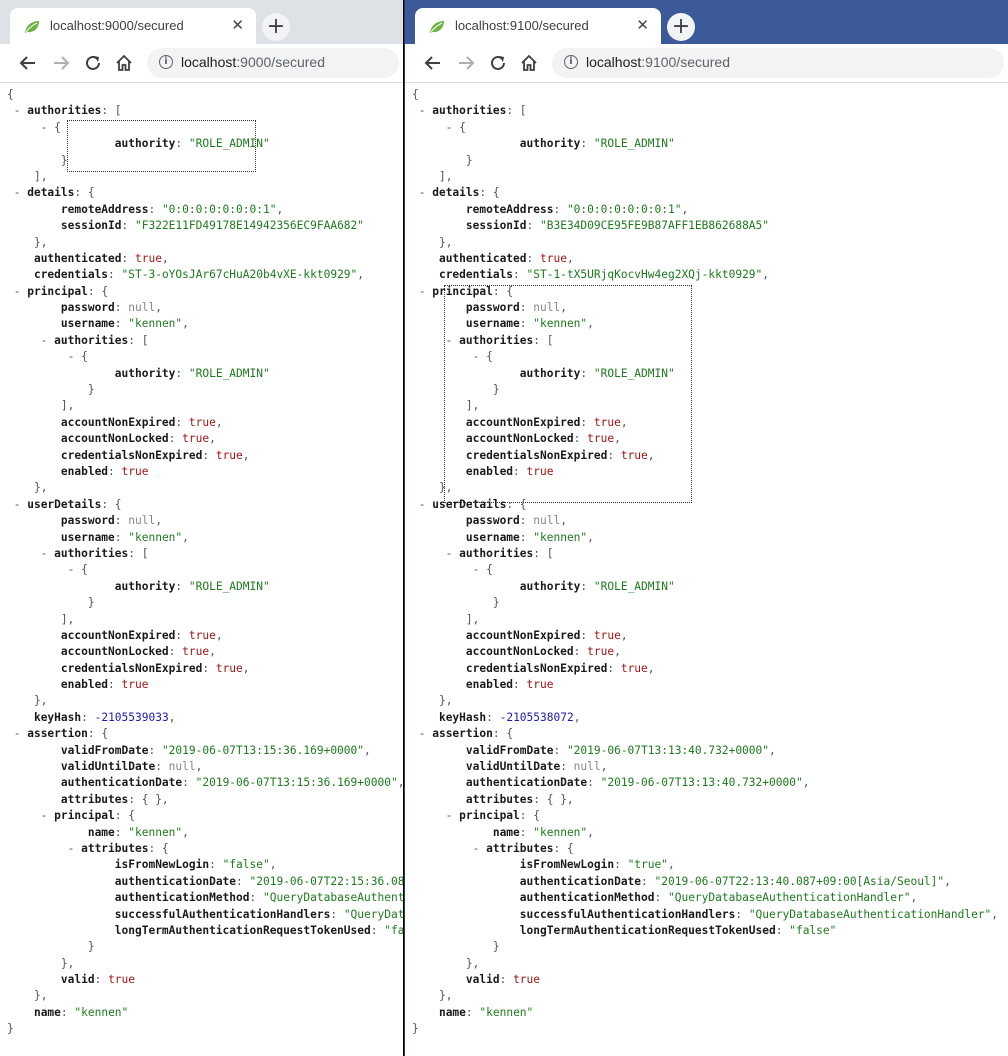 This screenshot has width=1008, height=1056. I want to click on json-line: name: "kennen",, so click(705, 833).